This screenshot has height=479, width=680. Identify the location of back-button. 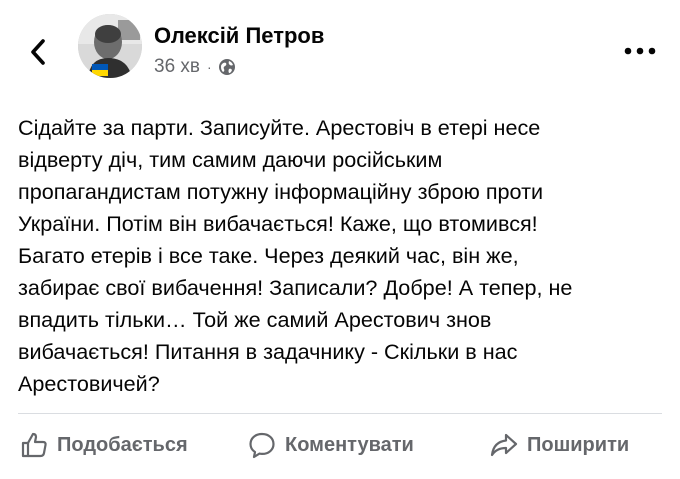
(38, 52).